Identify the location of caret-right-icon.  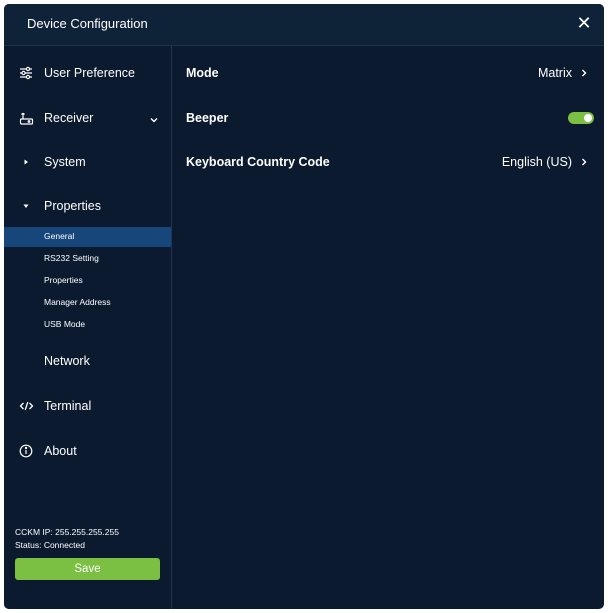
(26, 162).